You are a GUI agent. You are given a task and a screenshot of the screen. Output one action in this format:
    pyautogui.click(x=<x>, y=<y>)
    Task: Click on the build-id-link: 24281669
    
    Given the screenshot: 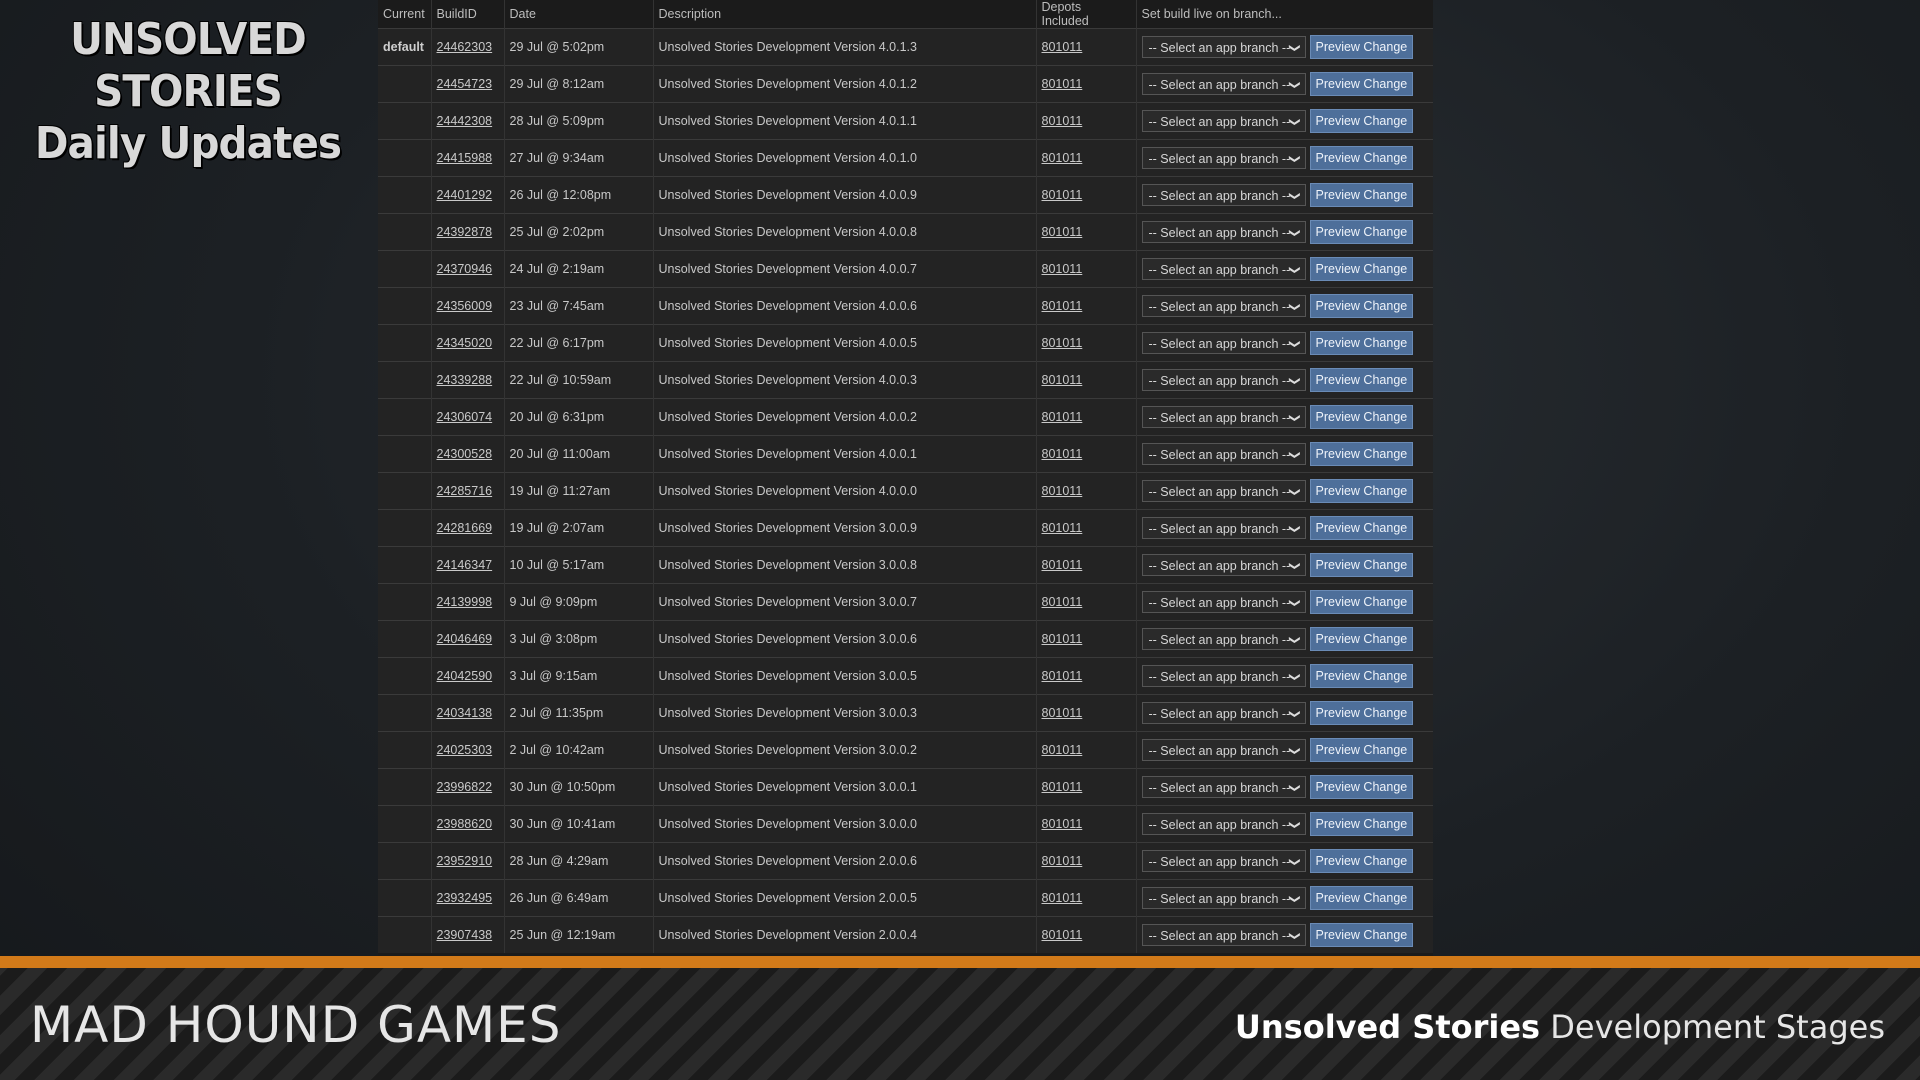 What is the action you would take?
    pyautogui.click(x=465, y=528)
    